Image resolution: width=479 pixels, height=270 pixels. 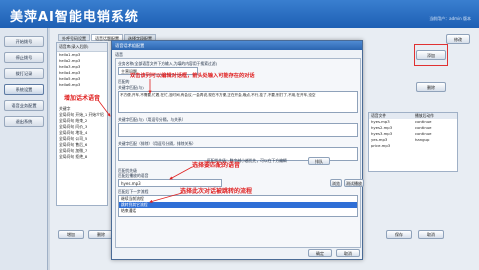 What do you see at coordinates (450, 18) in the screenshot?
I see `user-info: 当前用户：admin 版本` at bounding box center [450, 18].